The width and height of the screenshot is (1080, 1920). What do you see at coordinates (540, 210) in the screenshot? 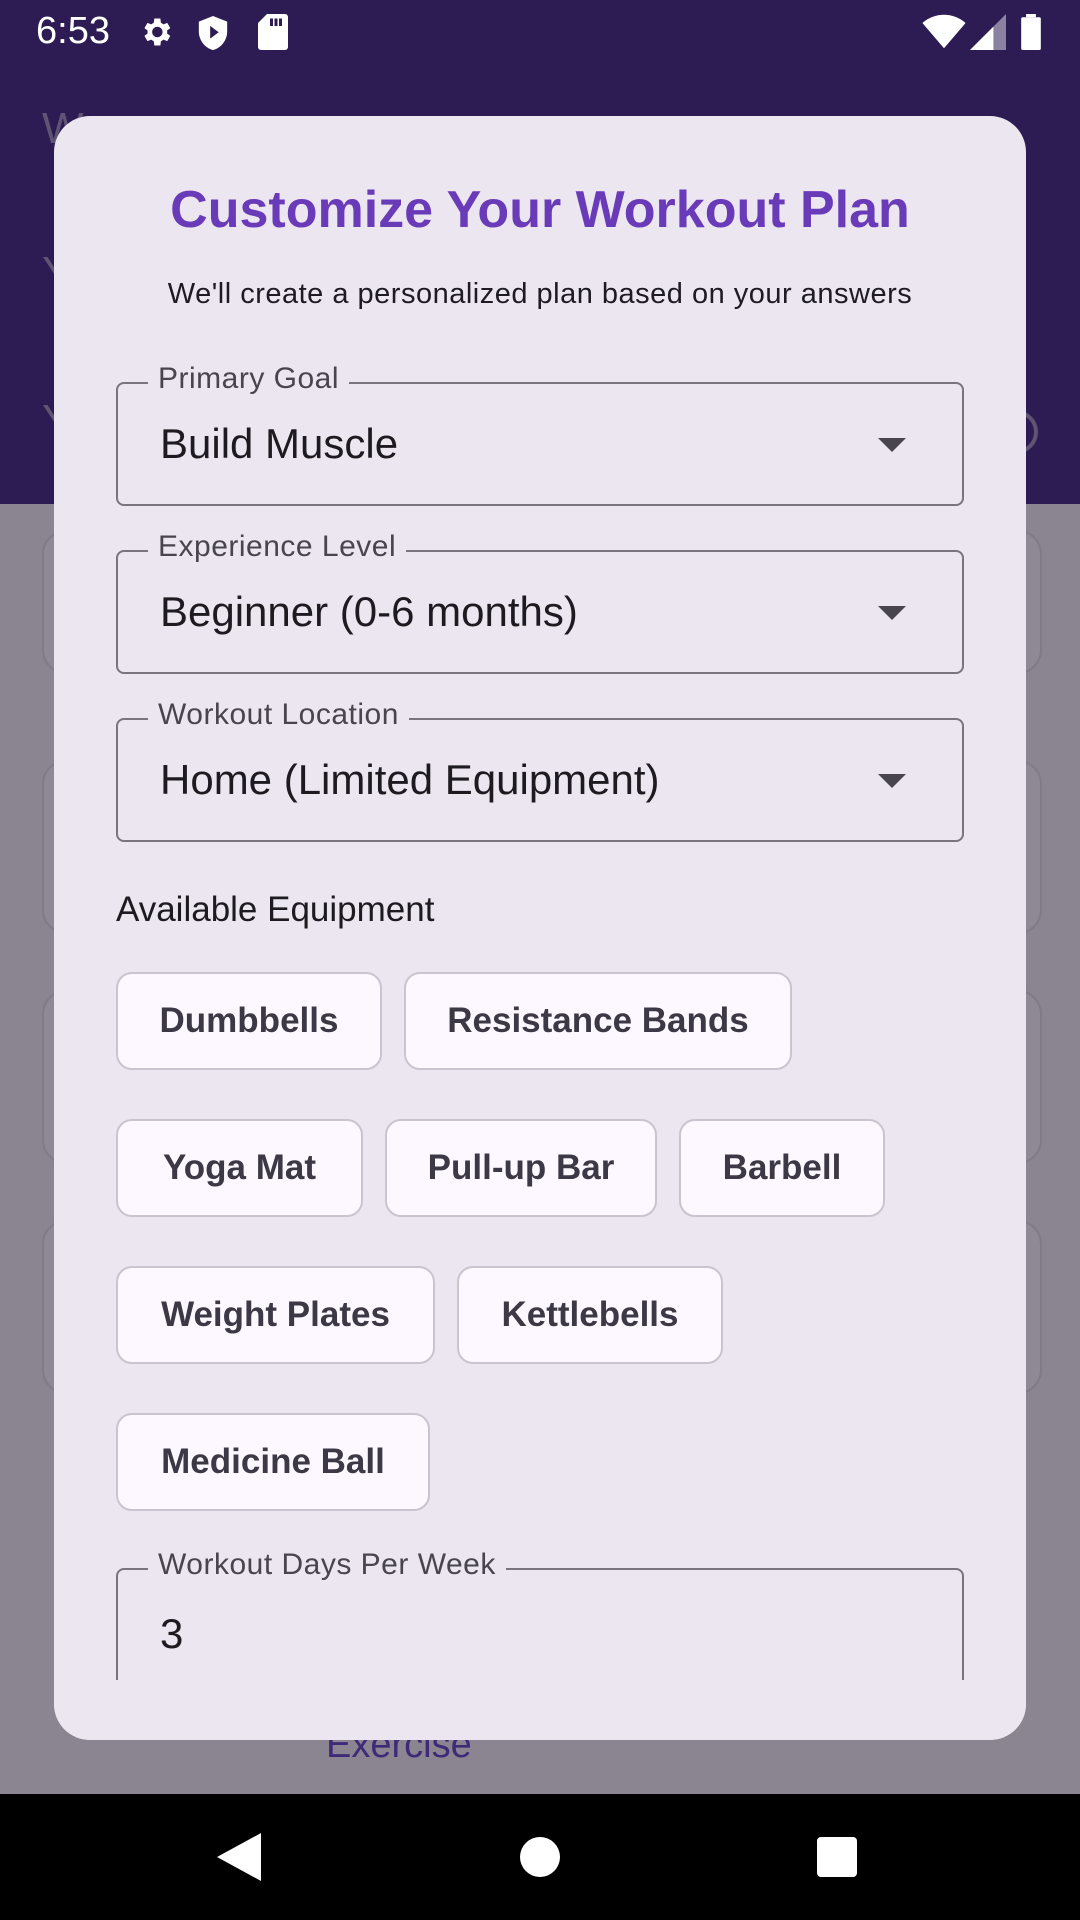
I see `dialog-title: Customize Your Workout Plan` at bounding box center [540, 210].